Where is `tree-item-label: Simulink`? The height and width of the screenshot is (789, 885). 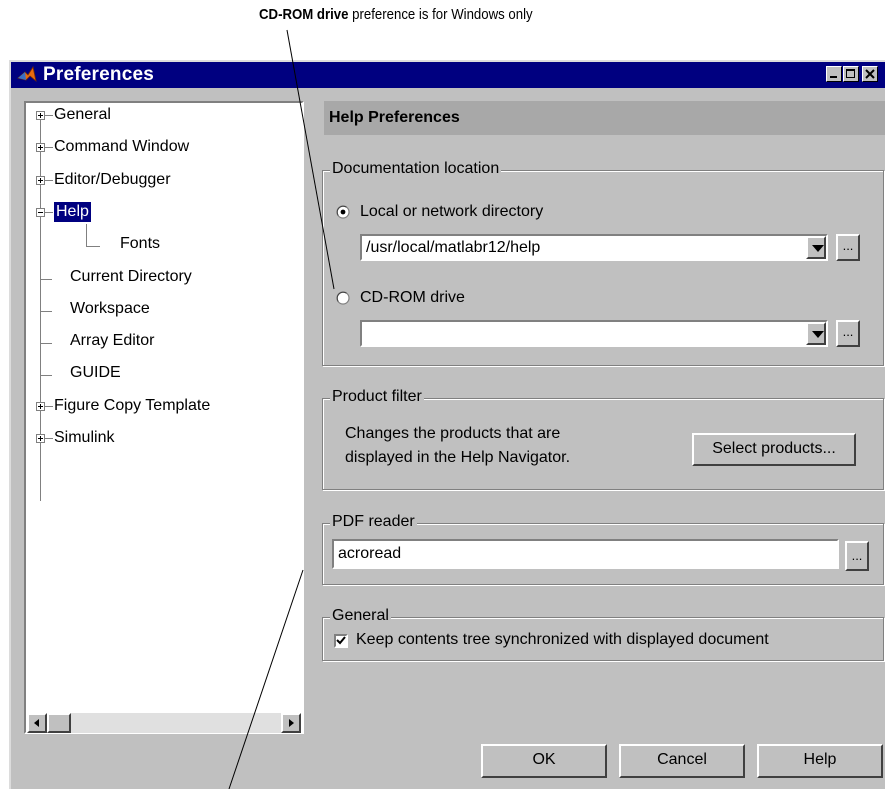 tree-item-label: Simulink is located at coordinates (84, 437).